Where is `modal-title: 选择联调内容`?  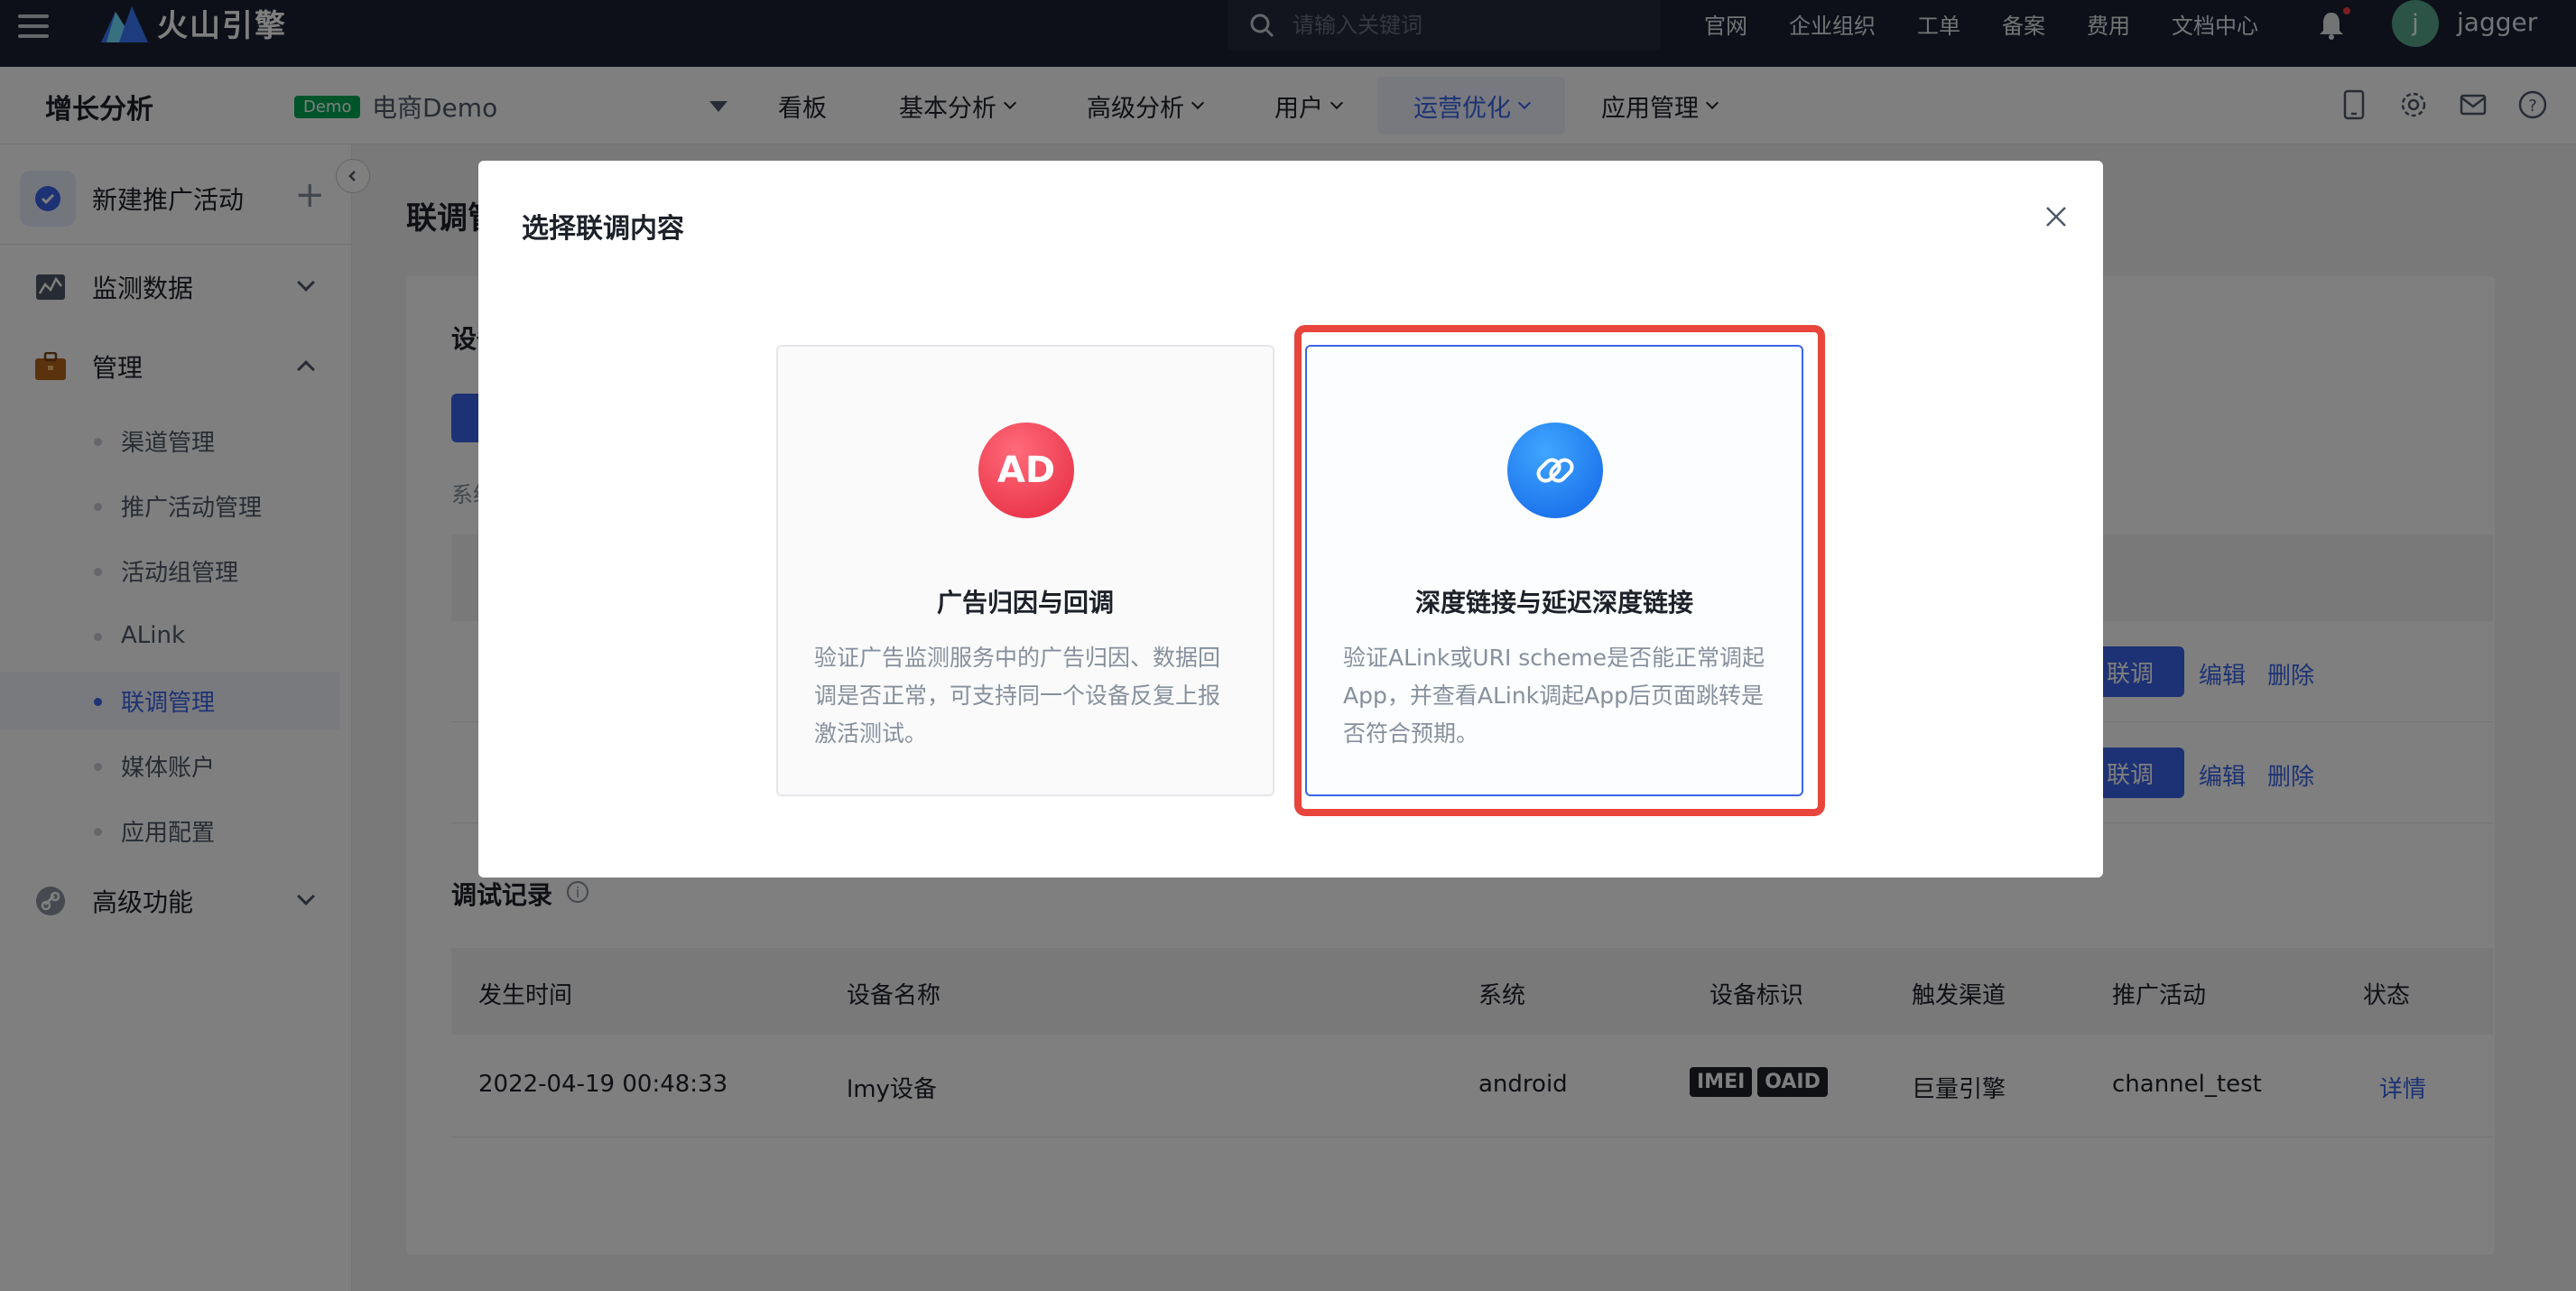
modal-title: 选择联调内容 is located at coordinates (603, 229).